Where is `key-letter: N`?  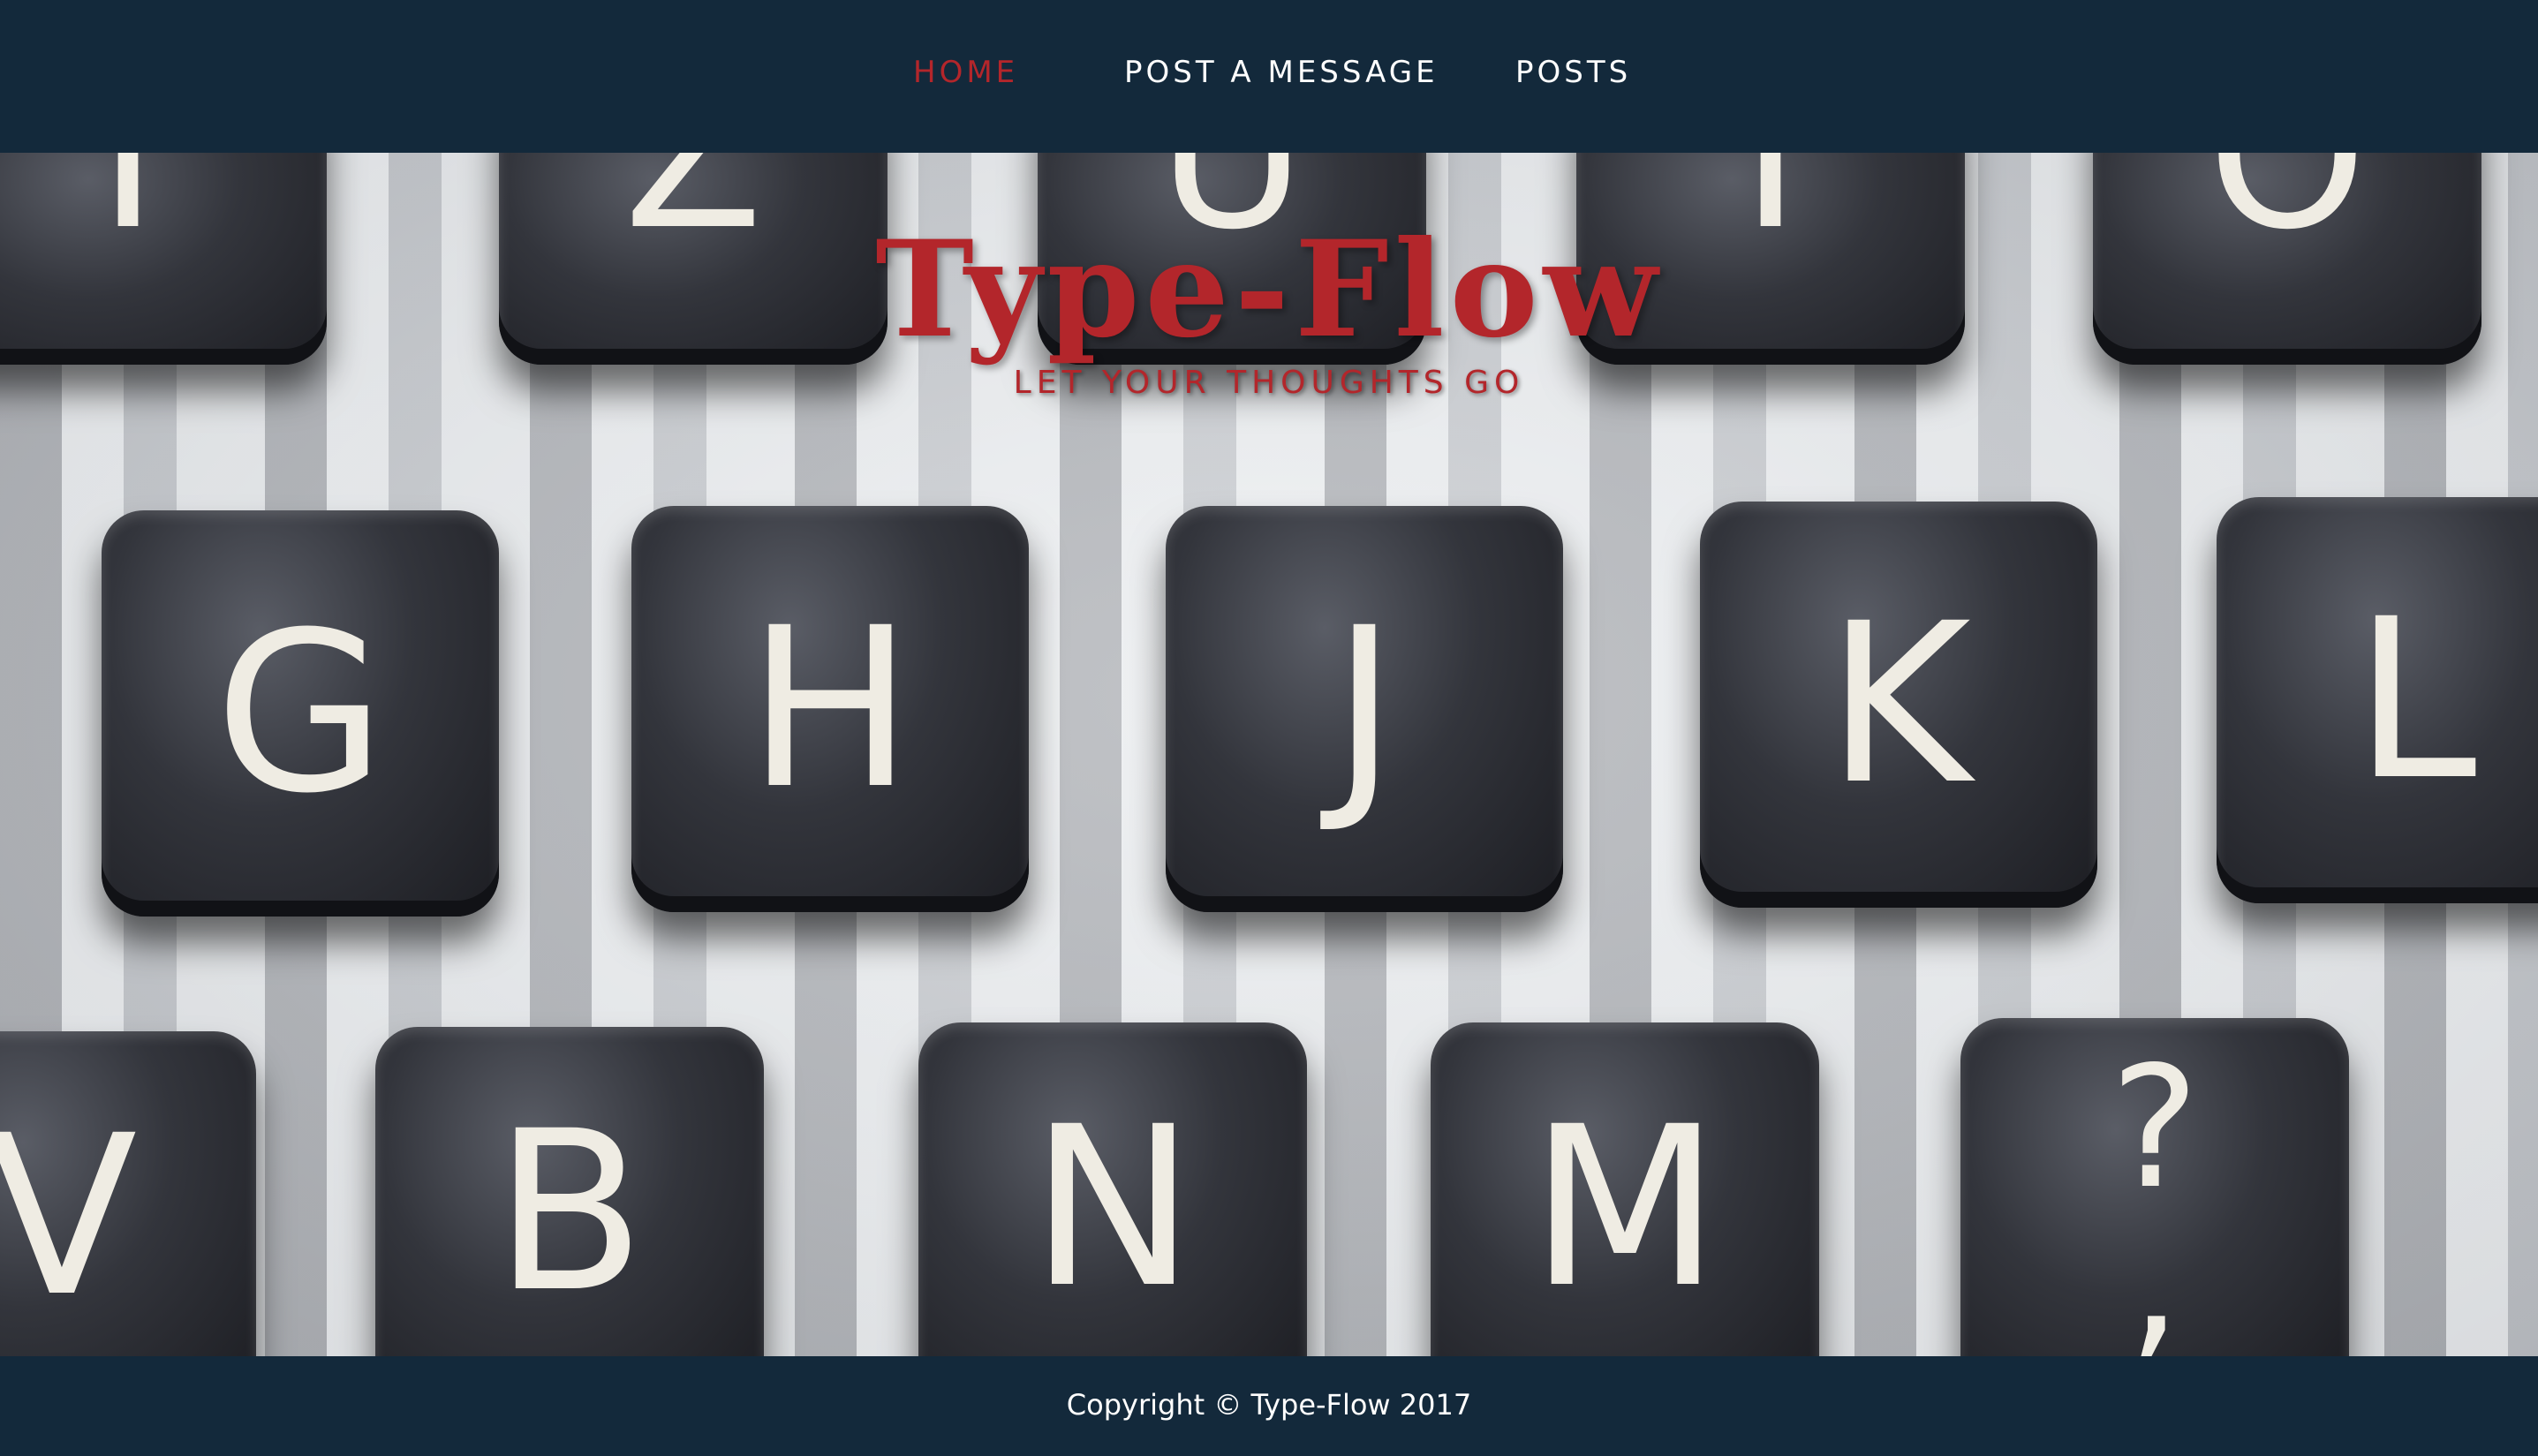
key-letter: N is located at coordinates (1113, 1207).